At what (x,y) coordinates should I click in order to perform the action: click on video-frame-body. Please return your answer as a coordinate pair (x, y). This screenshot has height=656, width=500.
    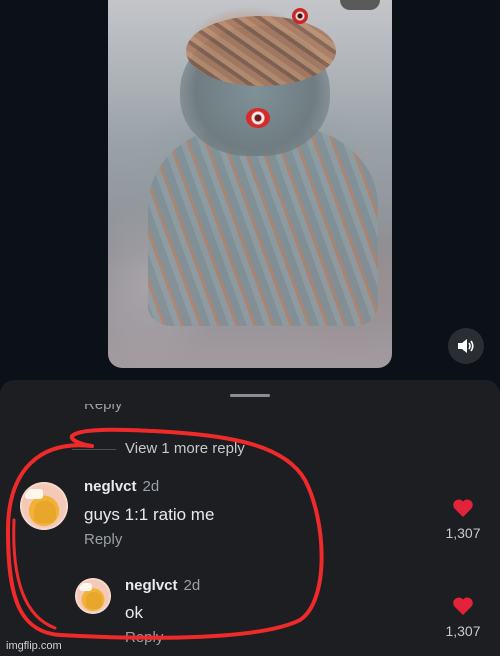
    Looking at the image, I should click on (263, 226).